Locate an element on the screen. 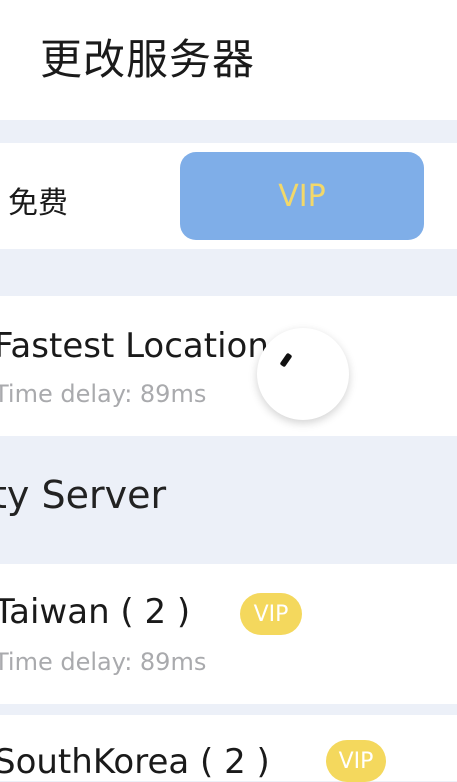 The height and width of the screenshot is (782, 457). pointer-icon is located at coordinates (286, 360).